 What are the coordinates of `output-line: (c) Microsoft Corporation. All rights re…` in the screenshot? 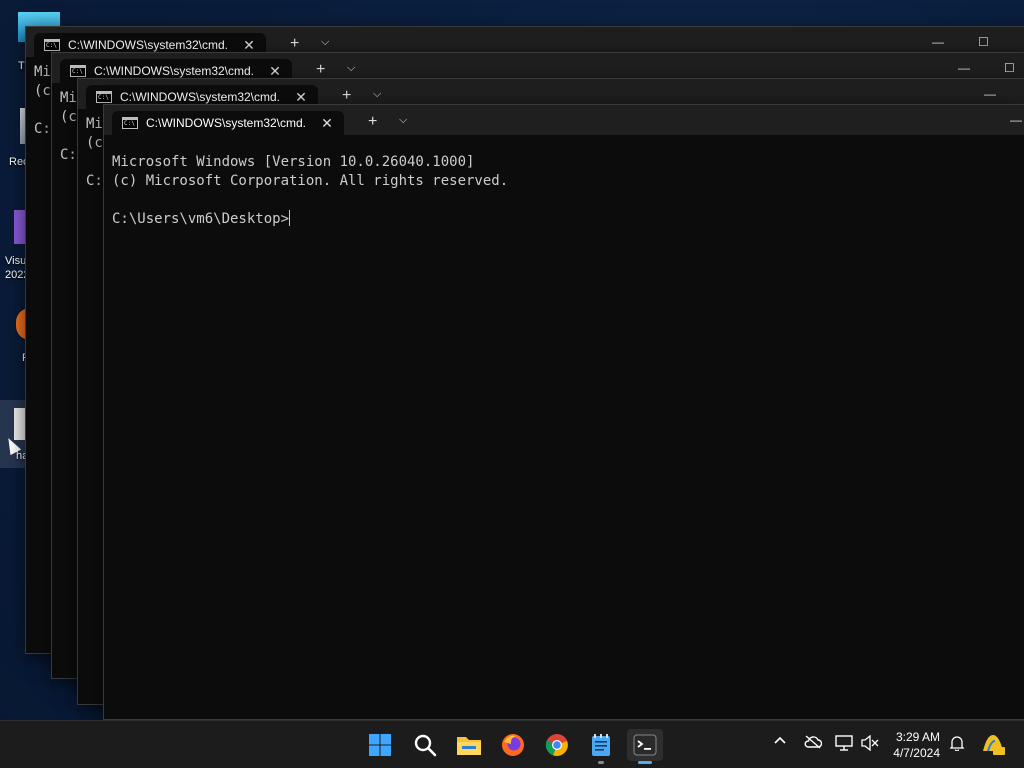 It's located at (310, 181).